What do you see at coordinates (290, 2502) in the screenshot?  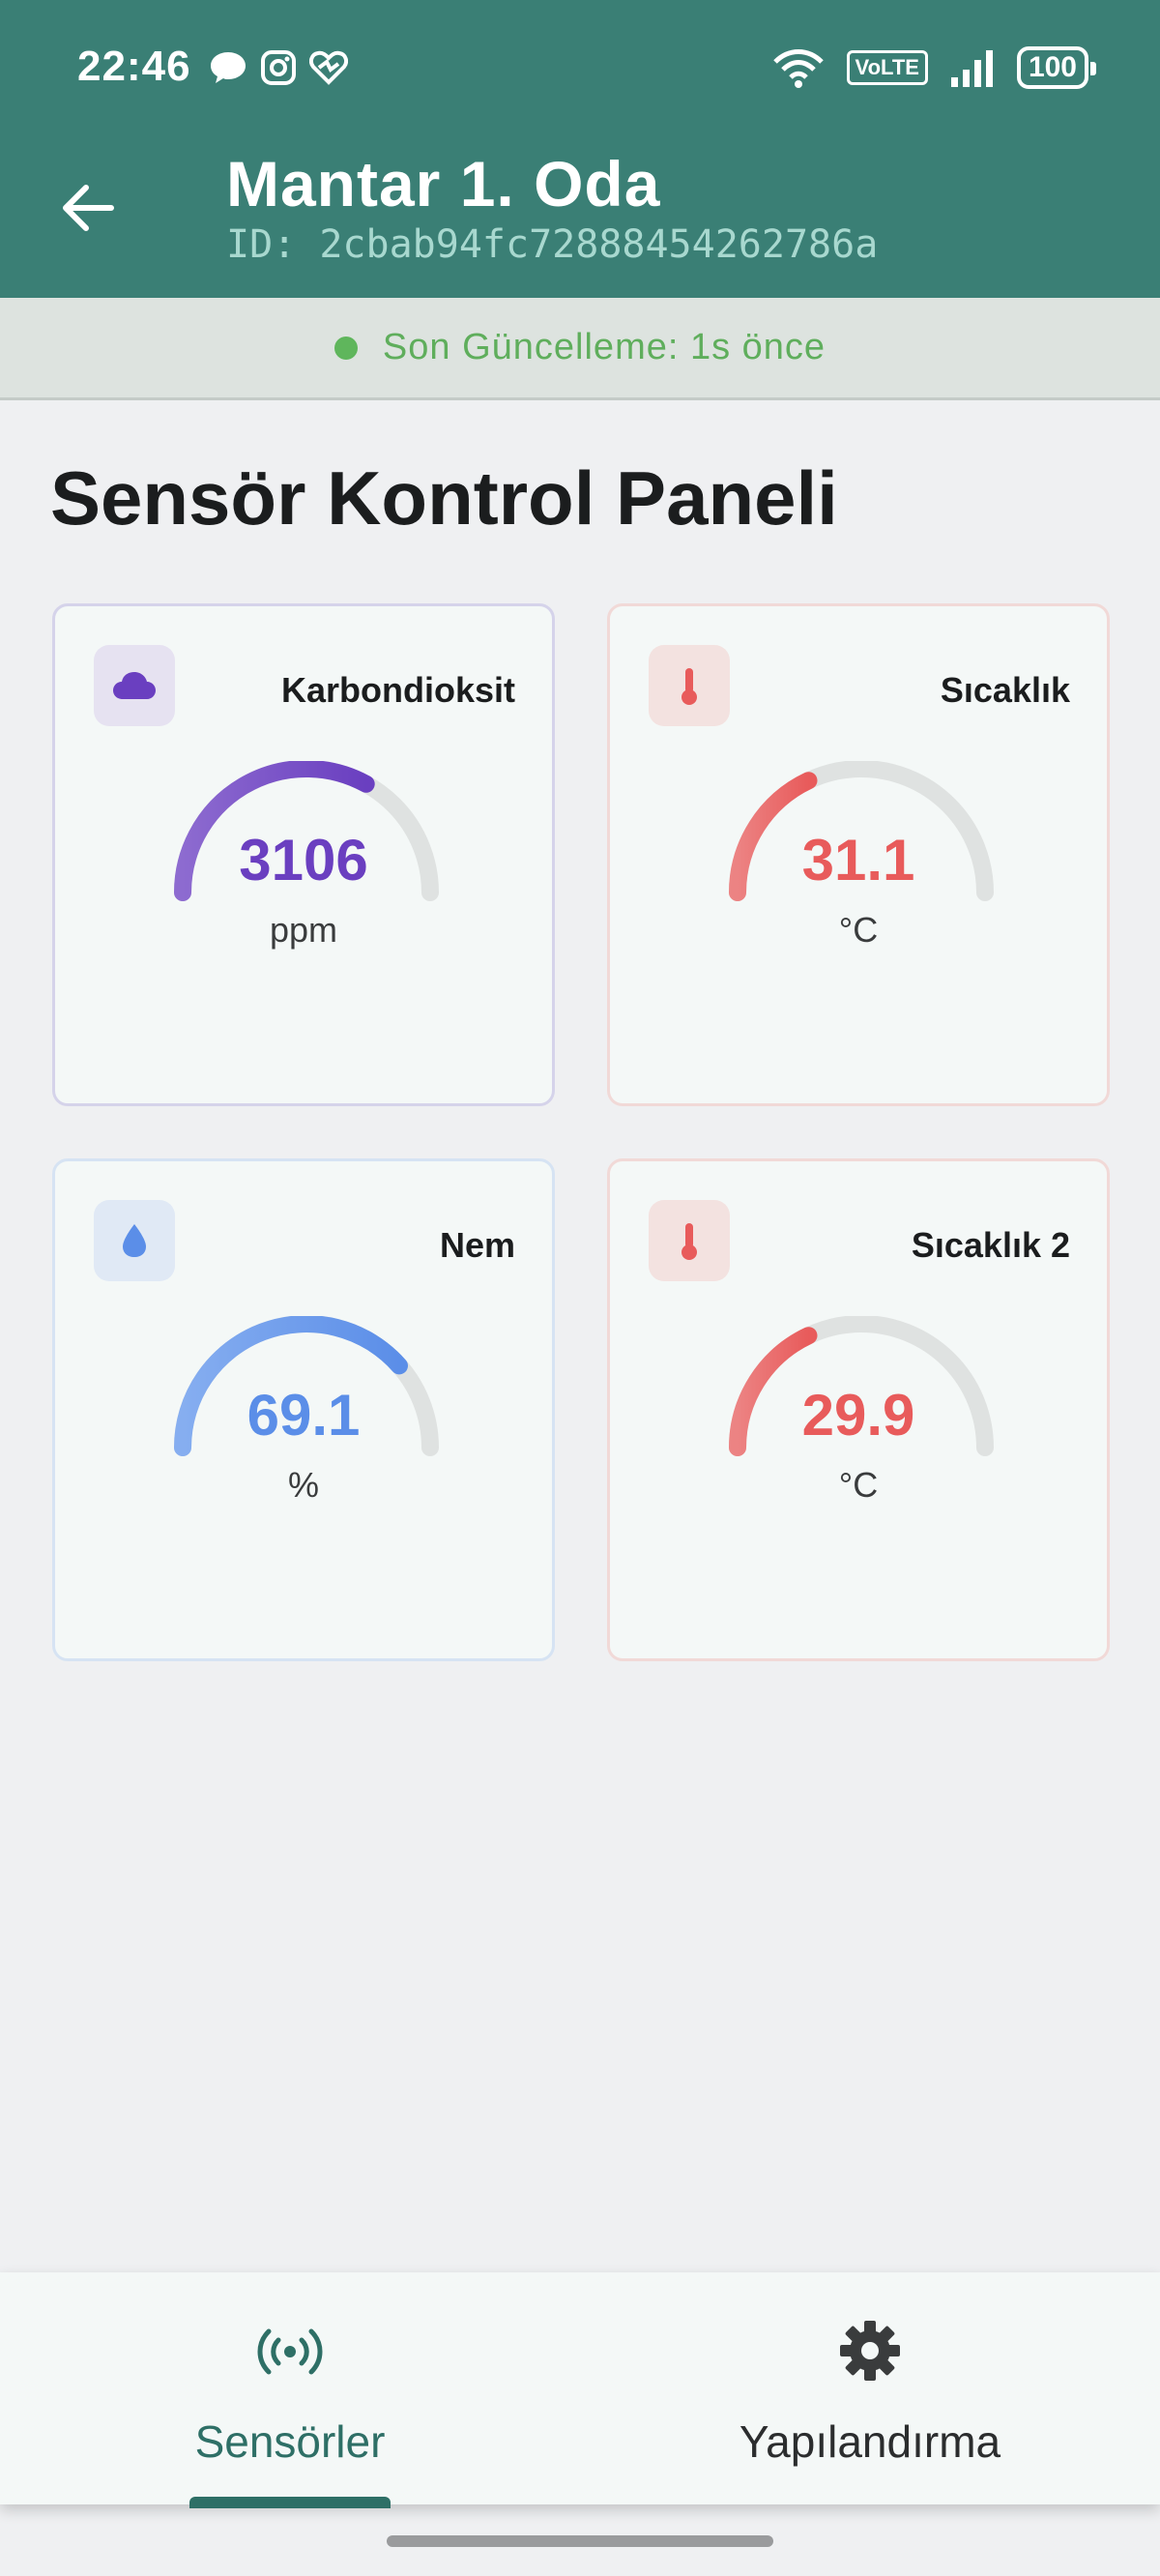 I see `active-tab-indicator` at bounding box center [290, 2502].